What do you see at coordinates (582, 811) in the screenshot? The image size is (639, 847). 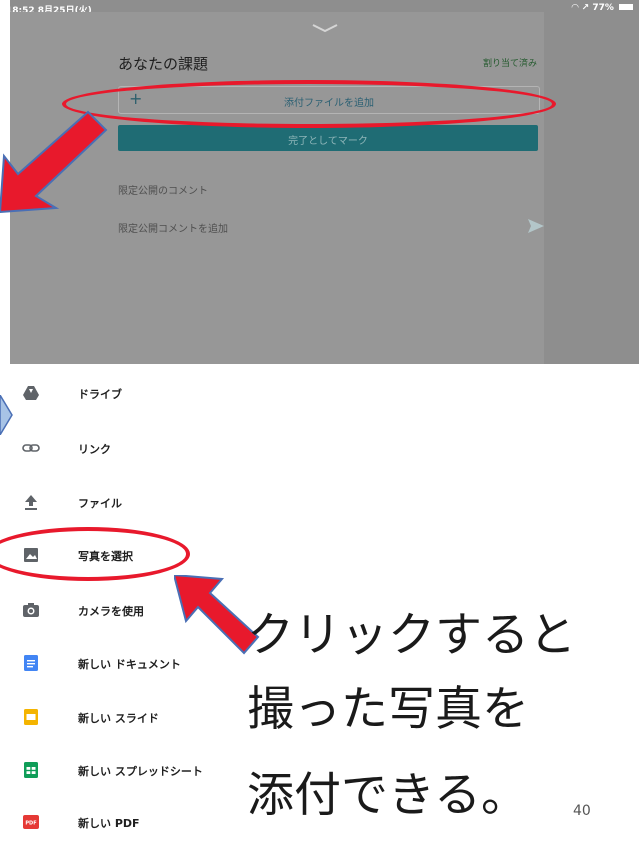 I see `page-number: 40` at bounding box center [582, 811].